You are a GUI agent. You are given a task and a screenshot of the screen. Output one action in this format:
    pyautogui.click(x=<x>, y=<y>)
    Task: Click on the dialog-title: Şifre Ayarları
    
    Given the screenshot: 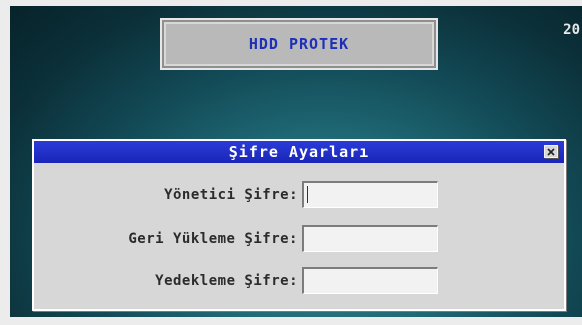 What is the action you would take?
    pyautogui.click(x=299, y=152)
    